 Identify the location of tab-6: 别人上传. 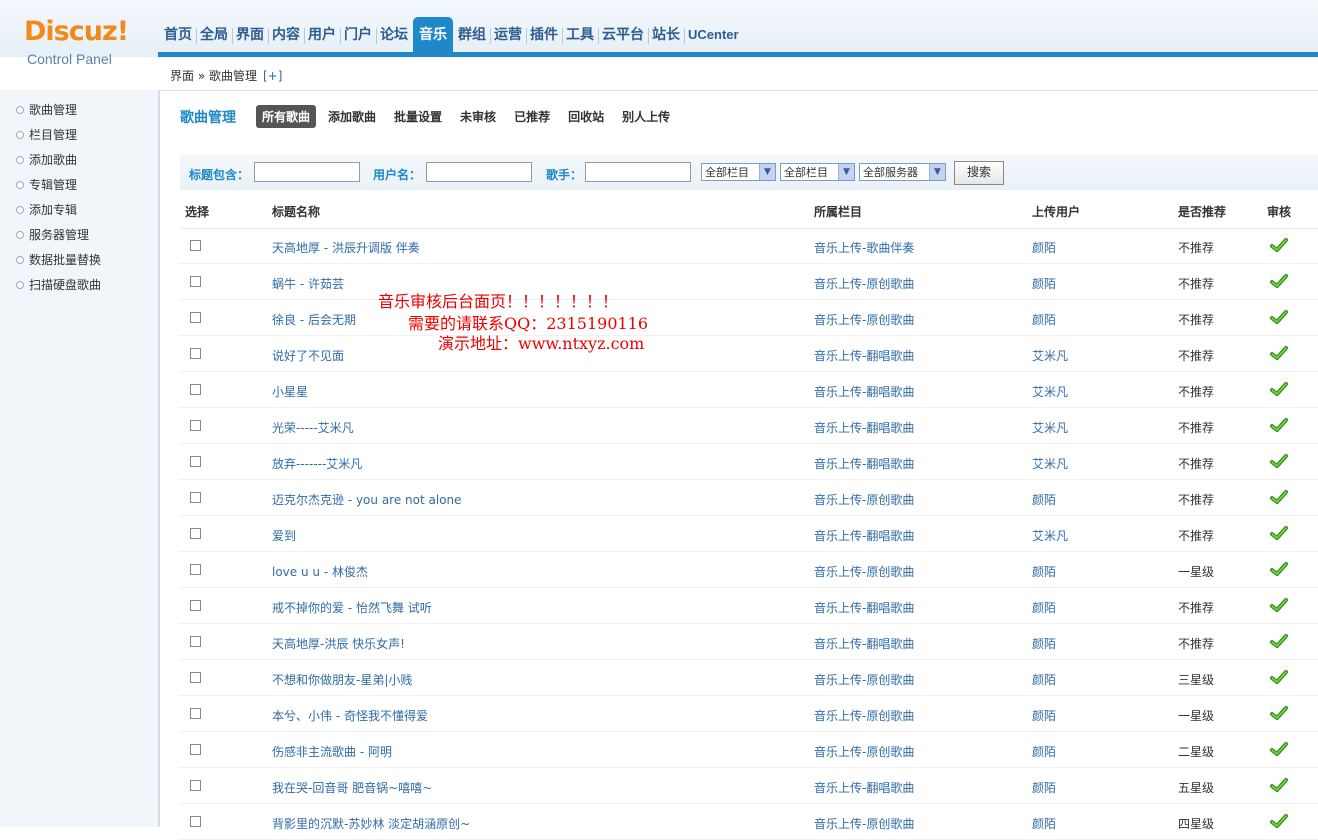
(646, 116).